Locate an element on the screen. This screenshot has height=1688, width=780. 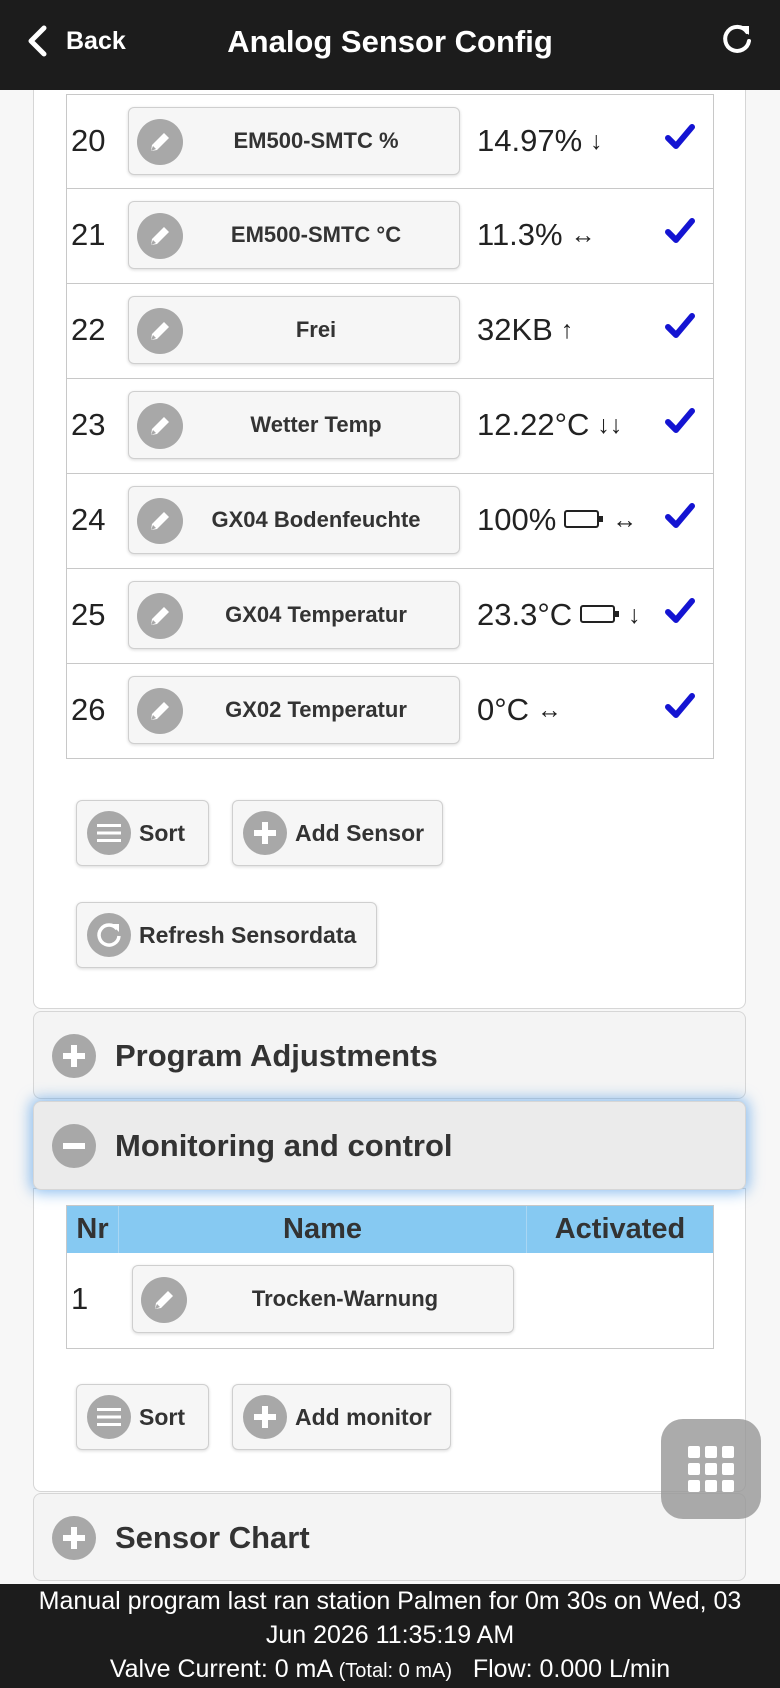
sensor-nr: 23 is located at coordinates (88, 424).